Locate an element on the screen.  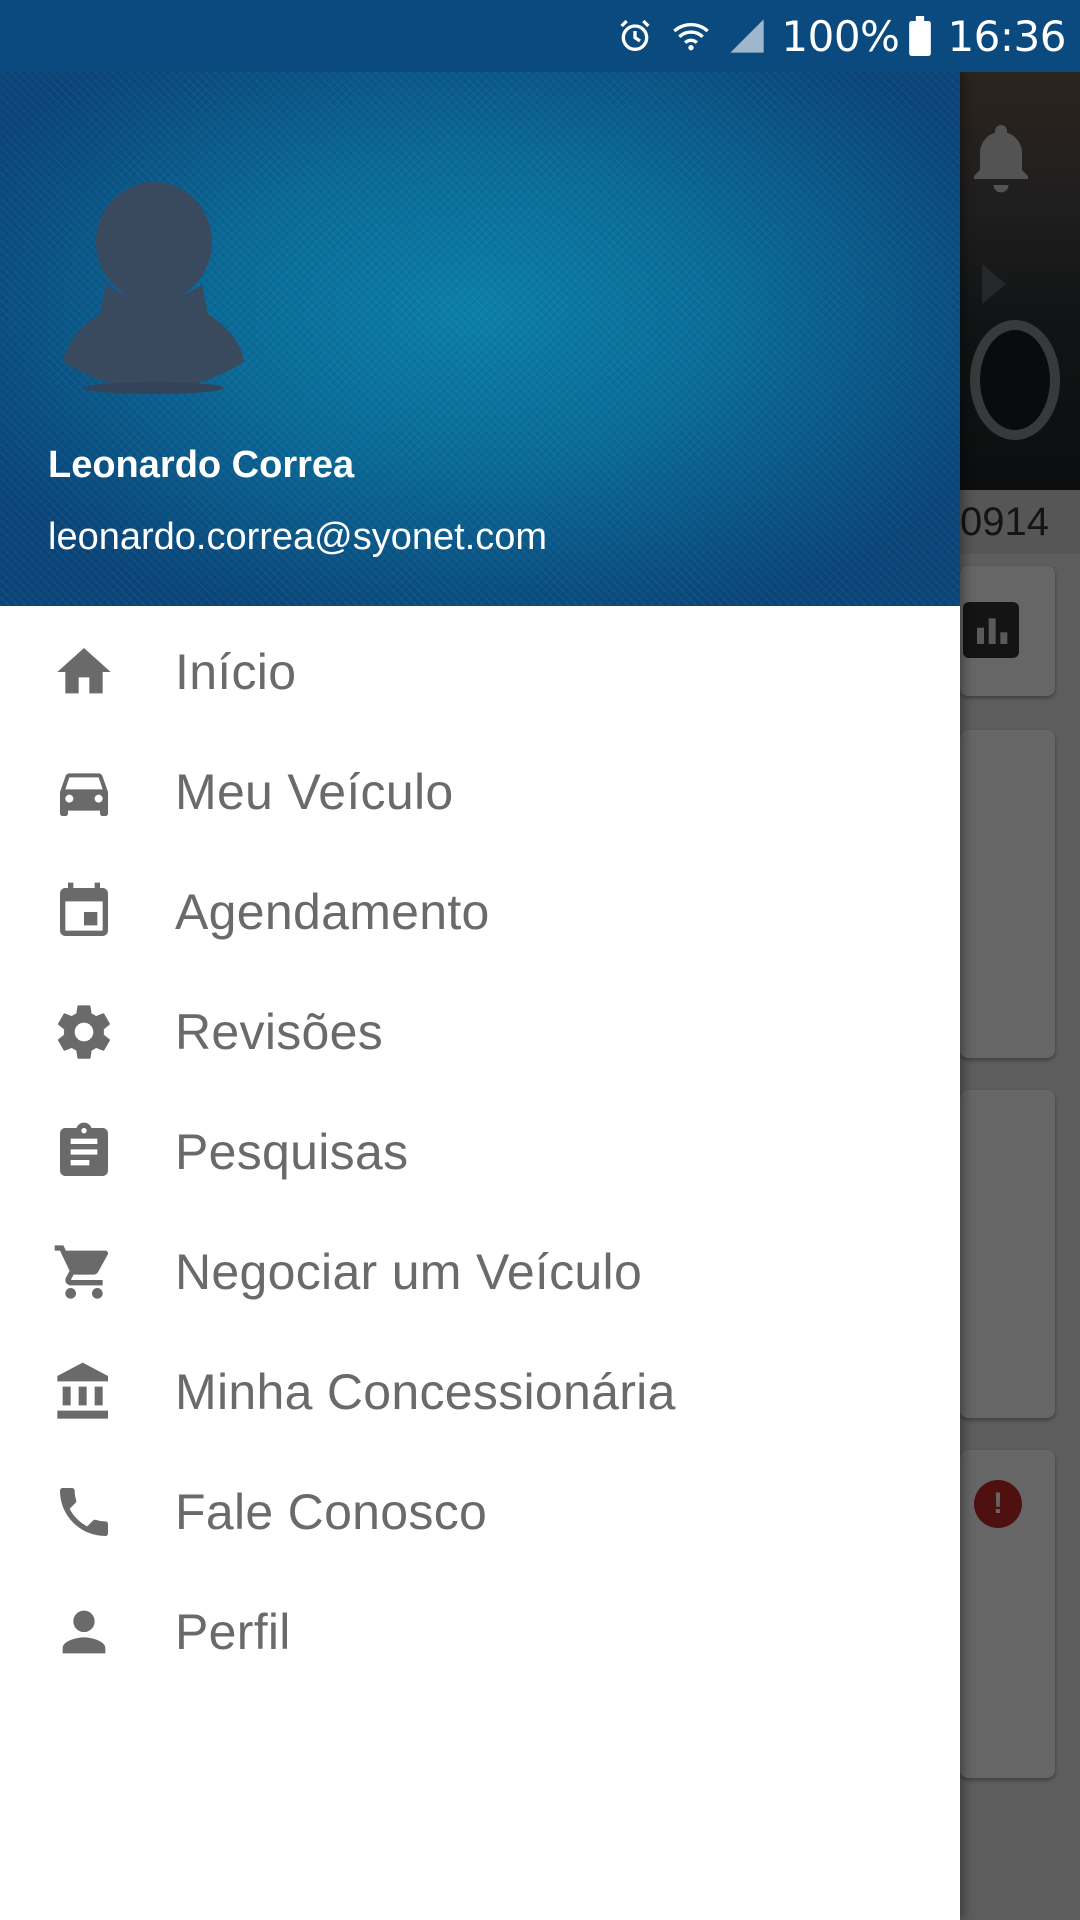
menu-item-label: Minha Concessionária is located at coordinates (425, 1392).